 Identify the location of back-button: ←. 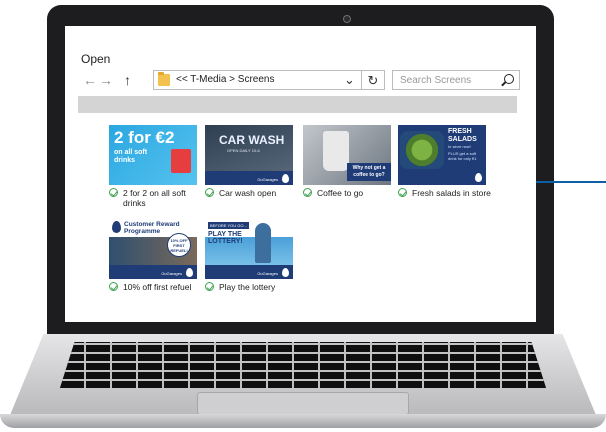
(90, 80).